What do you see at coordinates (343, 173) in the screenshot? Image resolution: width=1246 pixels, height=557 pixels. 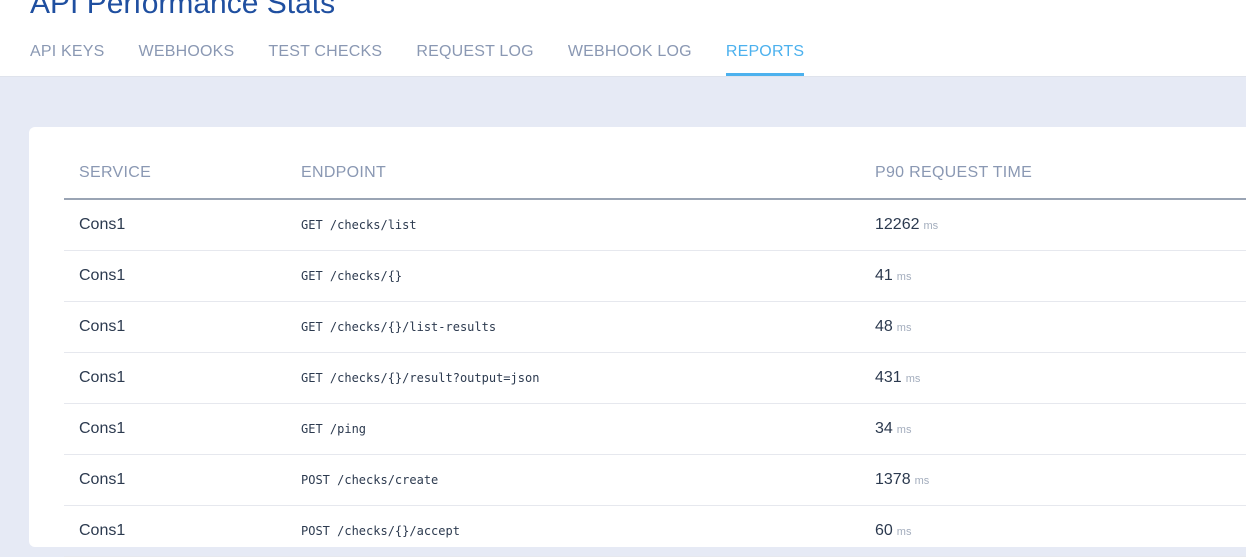 I see `column-header-endpoint: ENDPOINT` at bounding box center [343, 173].